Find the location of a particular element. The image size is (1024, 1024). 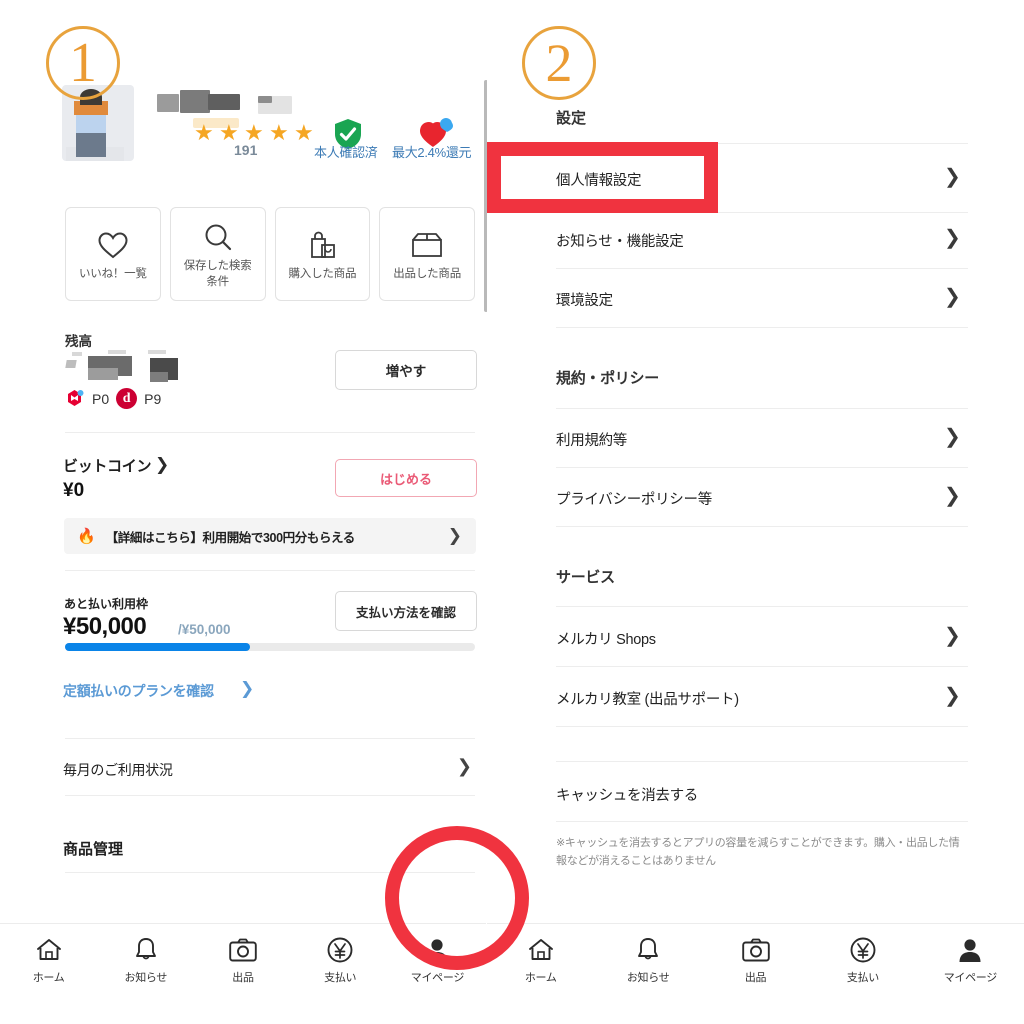

annotation-highlight-box is located at coordinates (602, 177).